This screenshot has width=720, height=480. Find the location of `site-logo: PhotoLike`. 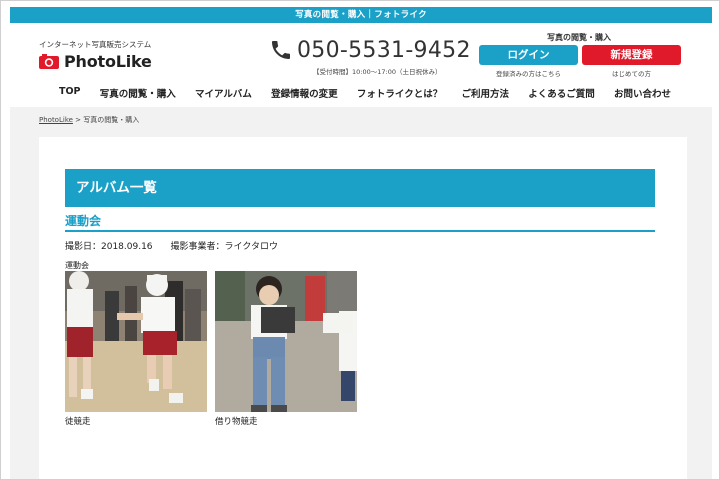

site-logo: PhotoLike is located at coordinates (95, 61).